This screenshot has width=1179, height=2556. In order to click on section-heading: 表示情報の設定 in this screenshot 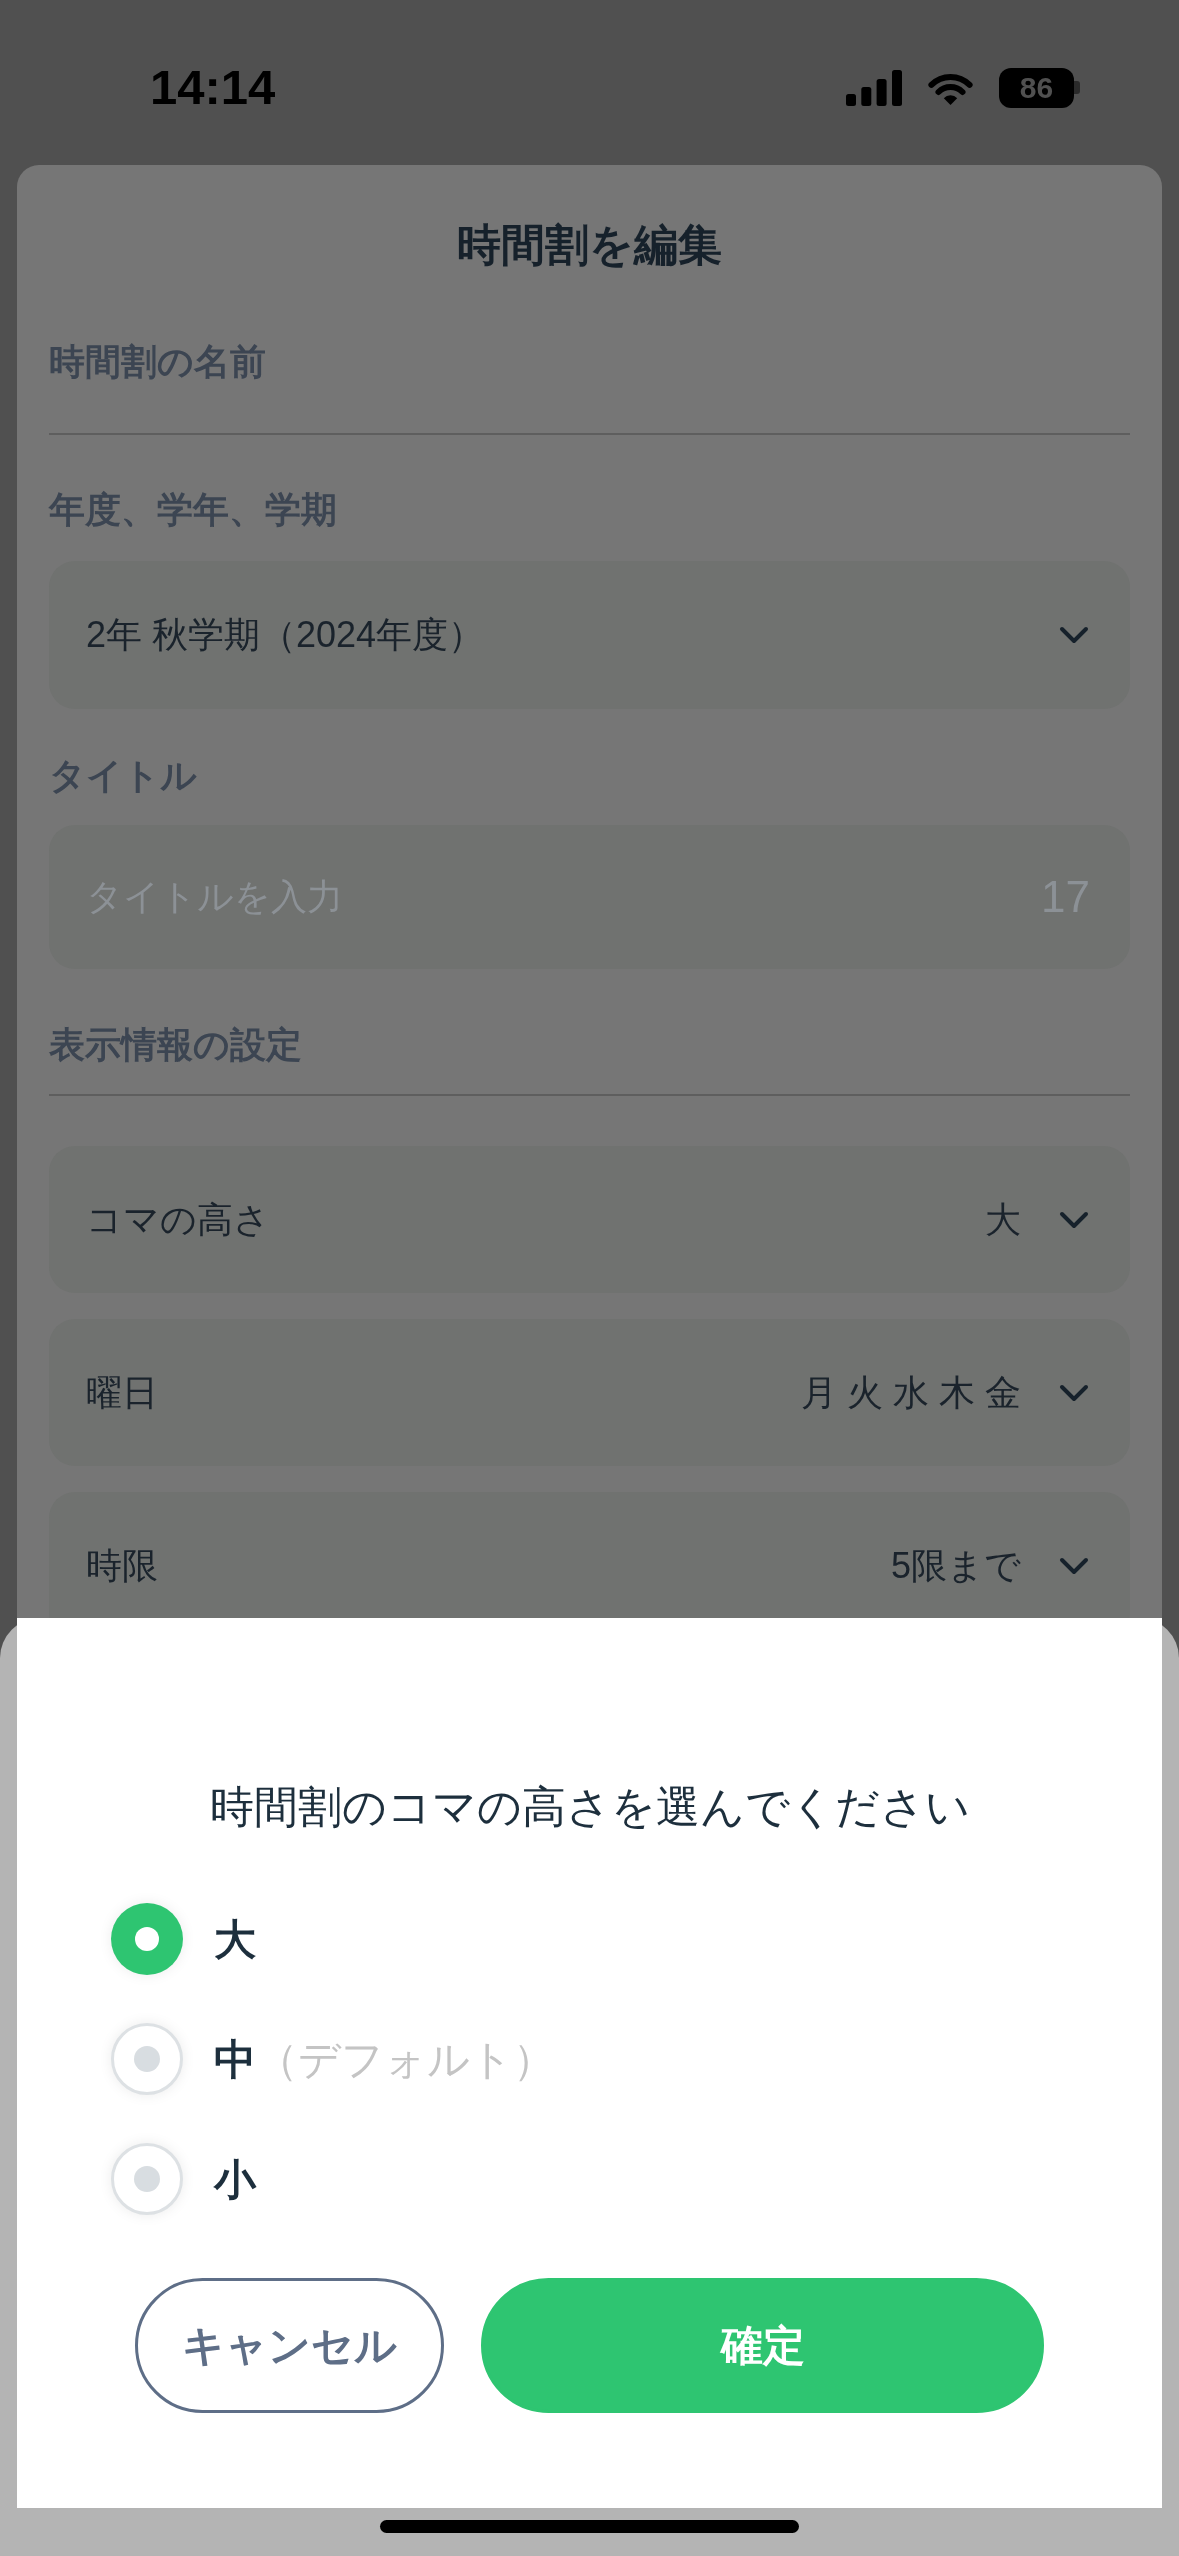, I will do `click(175, 1045)`.